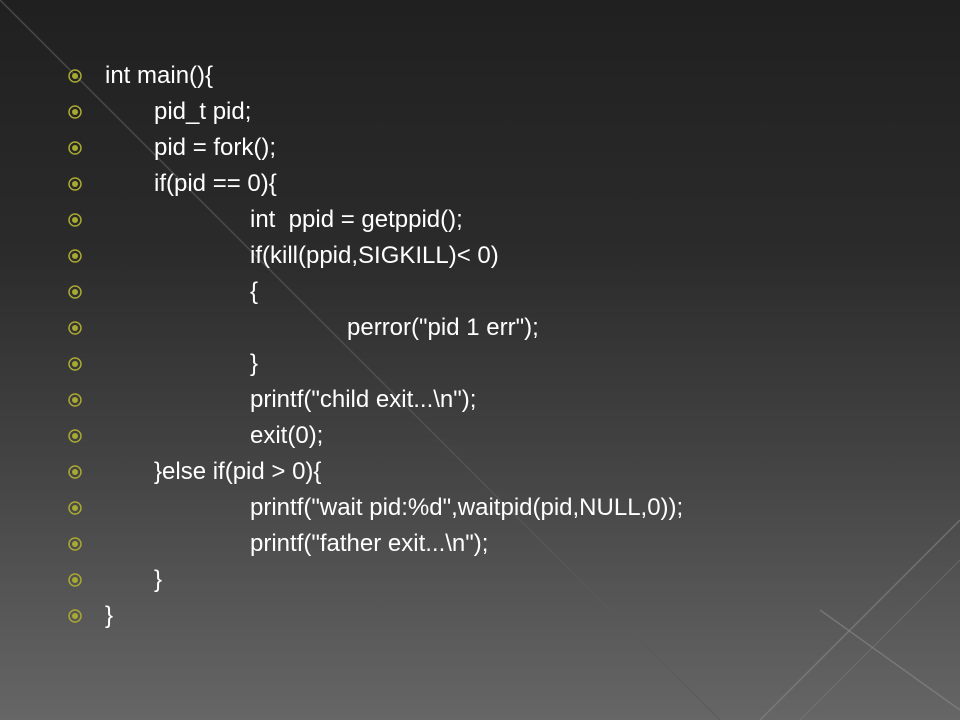  I want to click on code-line: int ppid = getppid();, so click(356, 219).